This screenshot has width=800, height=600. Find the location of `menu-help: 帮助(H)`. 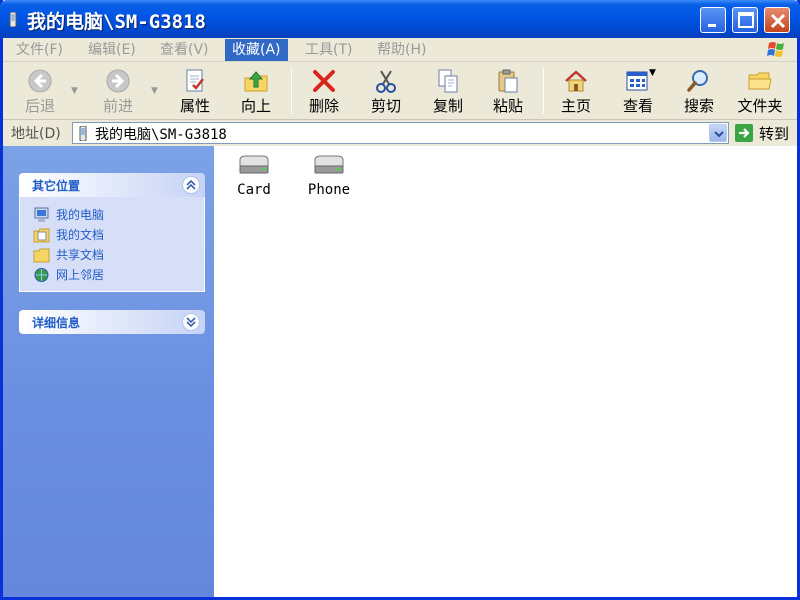

menu-help: 帮助(H) is located at coordinates (401, 50).